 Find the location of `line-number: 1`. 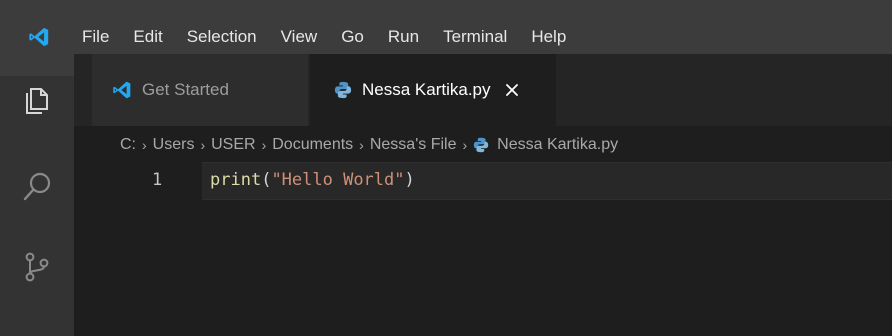

line-number: 1 is located at coordinates (157, 180).